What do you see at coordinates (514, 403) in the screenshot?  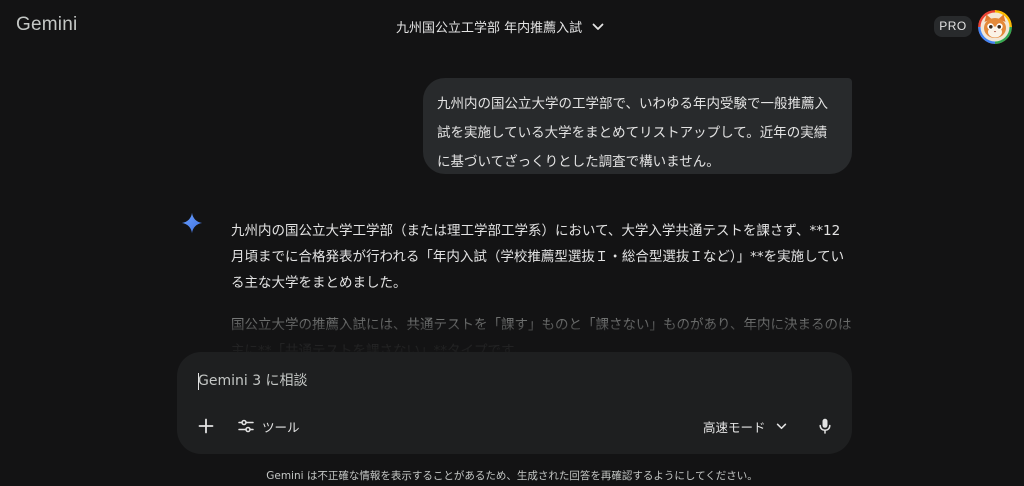 I see `prompt-composer: ツール 高速モード` at bounding box center [514, 403].